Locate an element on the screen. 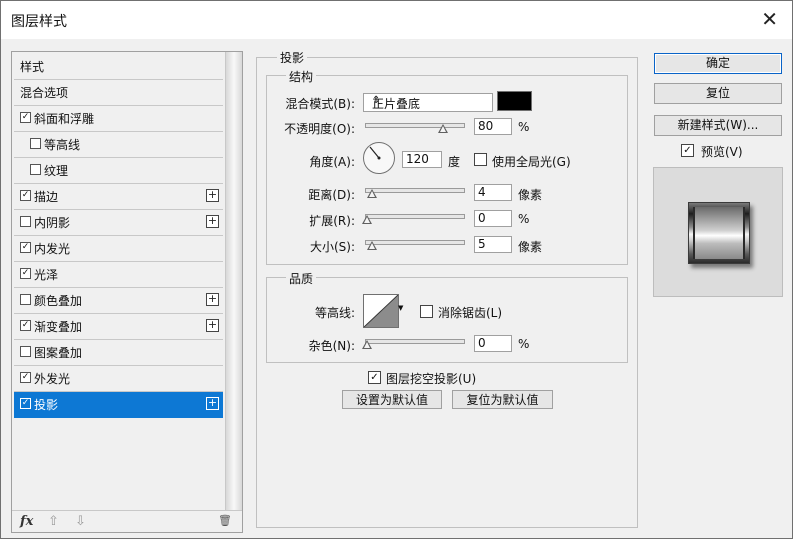 This screenshot has height=539, width=793. effect-item: 图案叠加 is located at coordinates (118, 353).